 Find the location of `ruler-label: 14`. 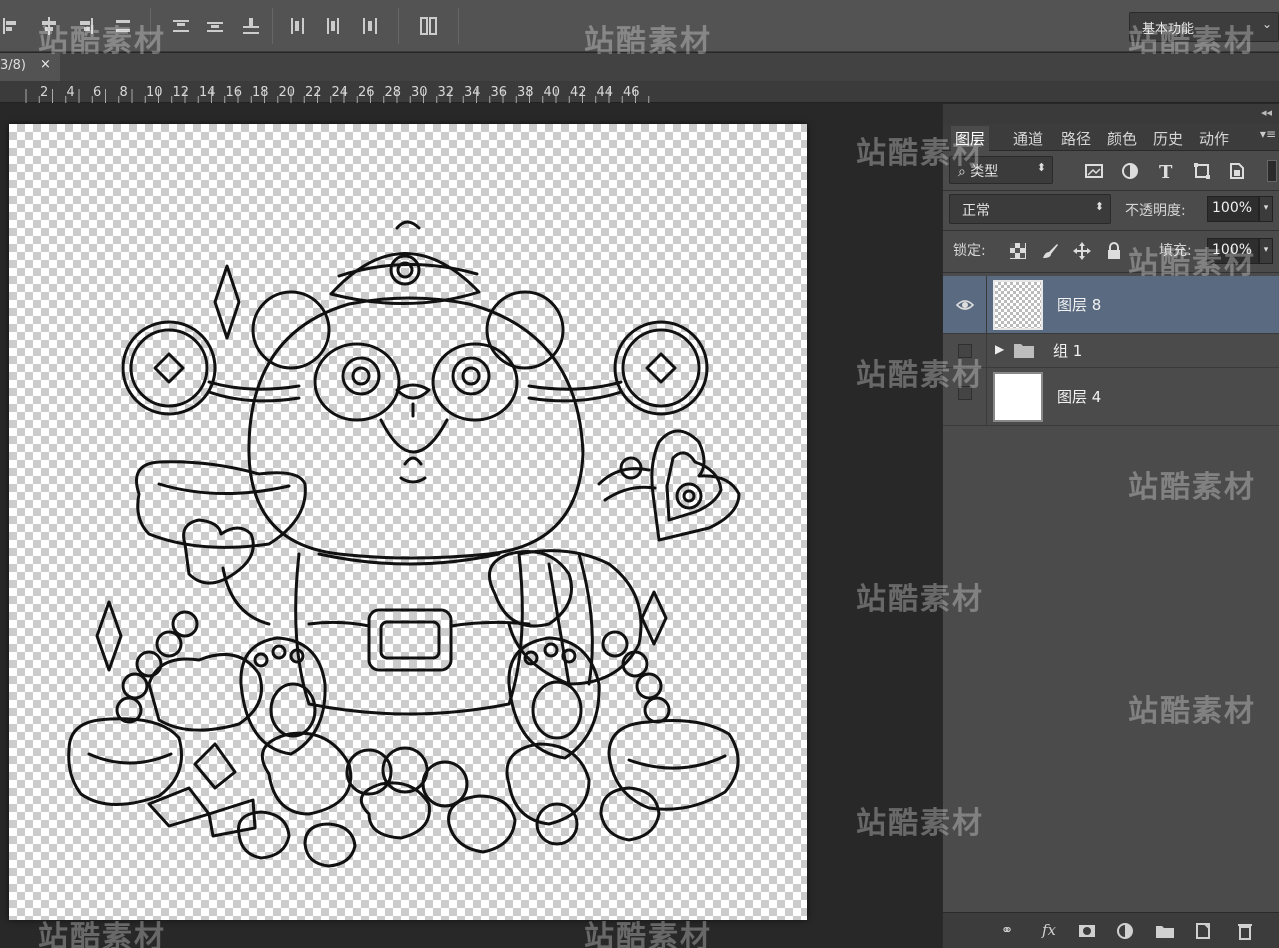

ruler-label: 14 is located at coordinates (207, 92).